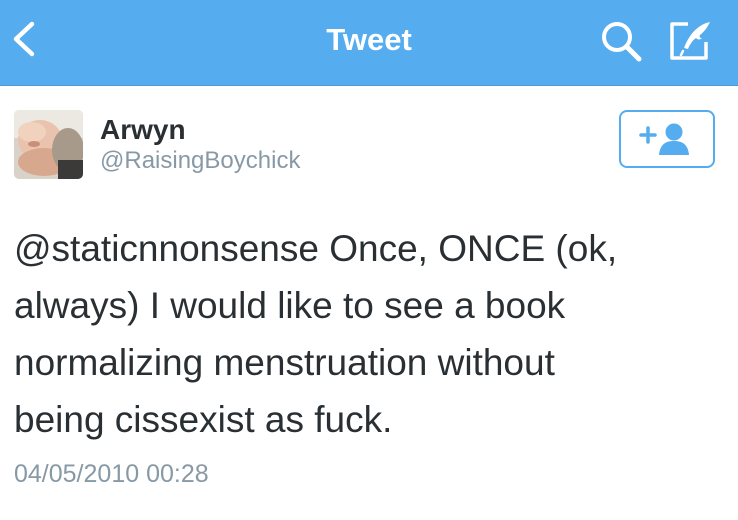 The image size is (738, 520). Describe the element at coordinates (203, 419) in the screenshot. I see `tweet-text-line: being cissexist as fuck.` at that location.